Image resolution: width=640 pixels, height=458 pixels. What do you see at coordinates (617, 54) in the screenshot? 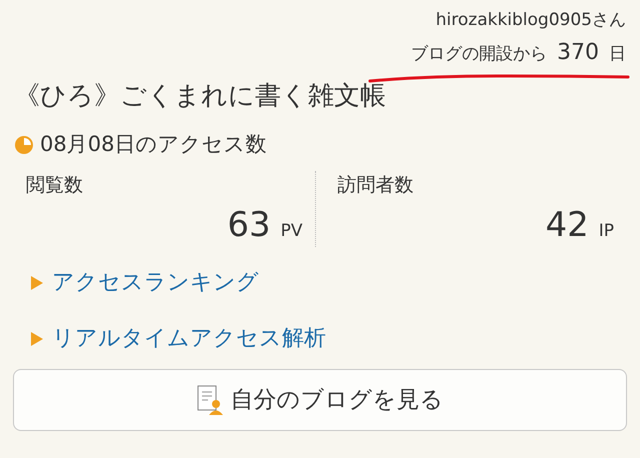
I see `since-unit: 日` at bounding box center [617, 54].